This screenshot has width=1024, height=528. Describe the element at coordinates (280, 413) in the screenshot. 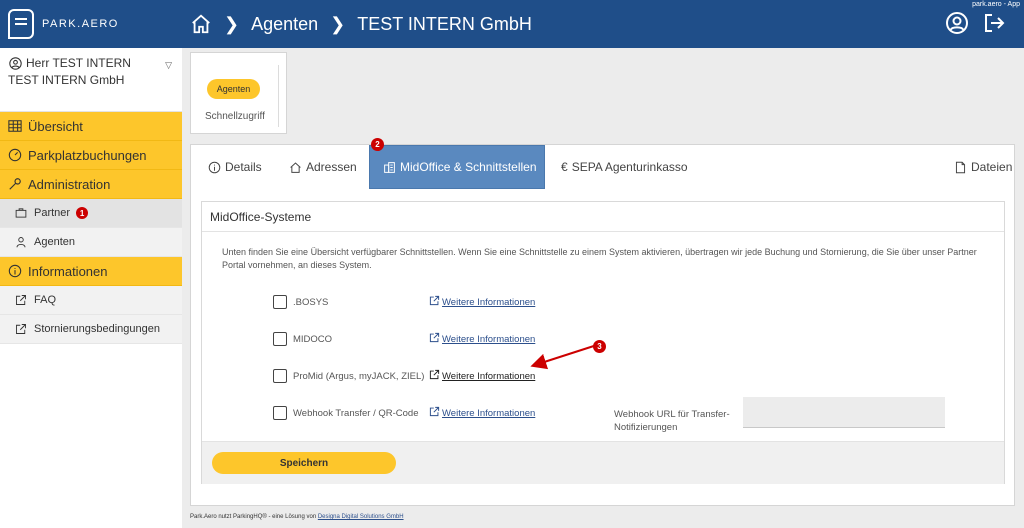

I see `checkbox-webhook` at that location.